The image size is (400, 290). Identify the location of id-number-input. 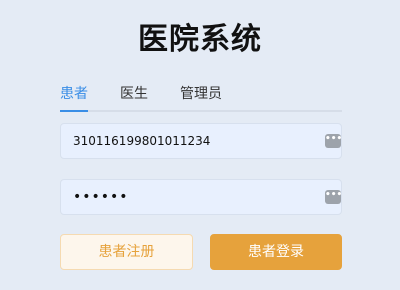
(187, 141).